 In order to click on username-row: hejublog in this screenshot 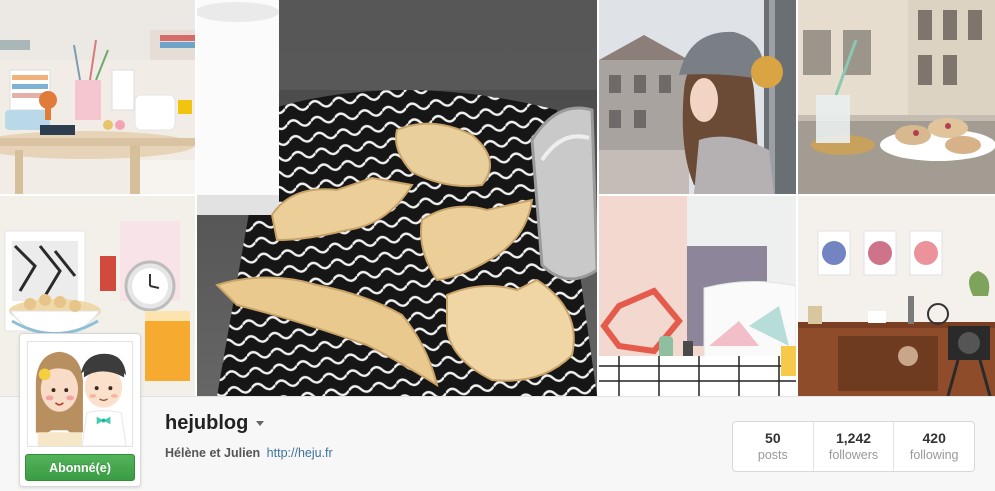, I will do `click(249, 423)`.